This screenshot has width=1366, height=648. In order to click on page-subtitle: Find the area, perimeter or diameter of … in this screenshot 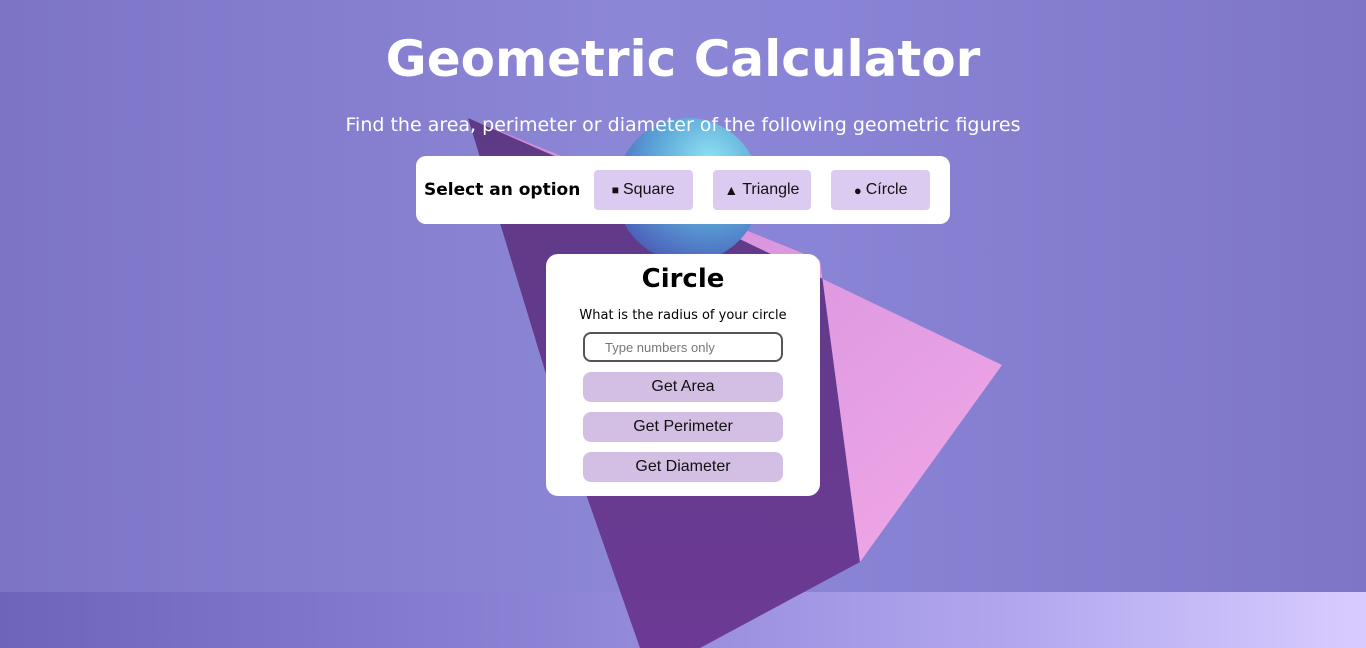, I will do `click(683, 125)`.